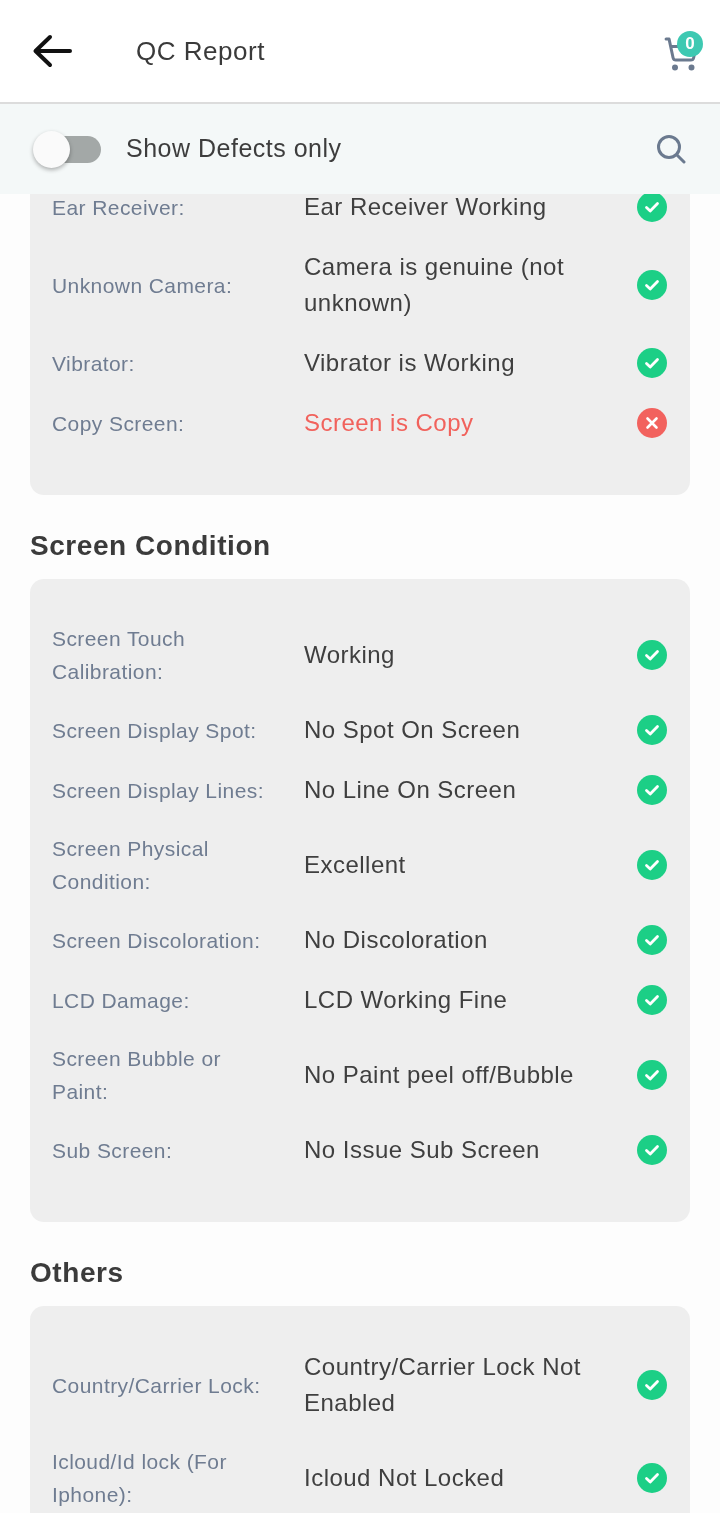 This screenshot has height=1513, width=720. What do you see at coordinates (426, 208) in the screenshot?
I see `result-text: Ear Receiver Working` at bounding box center [426, 208].